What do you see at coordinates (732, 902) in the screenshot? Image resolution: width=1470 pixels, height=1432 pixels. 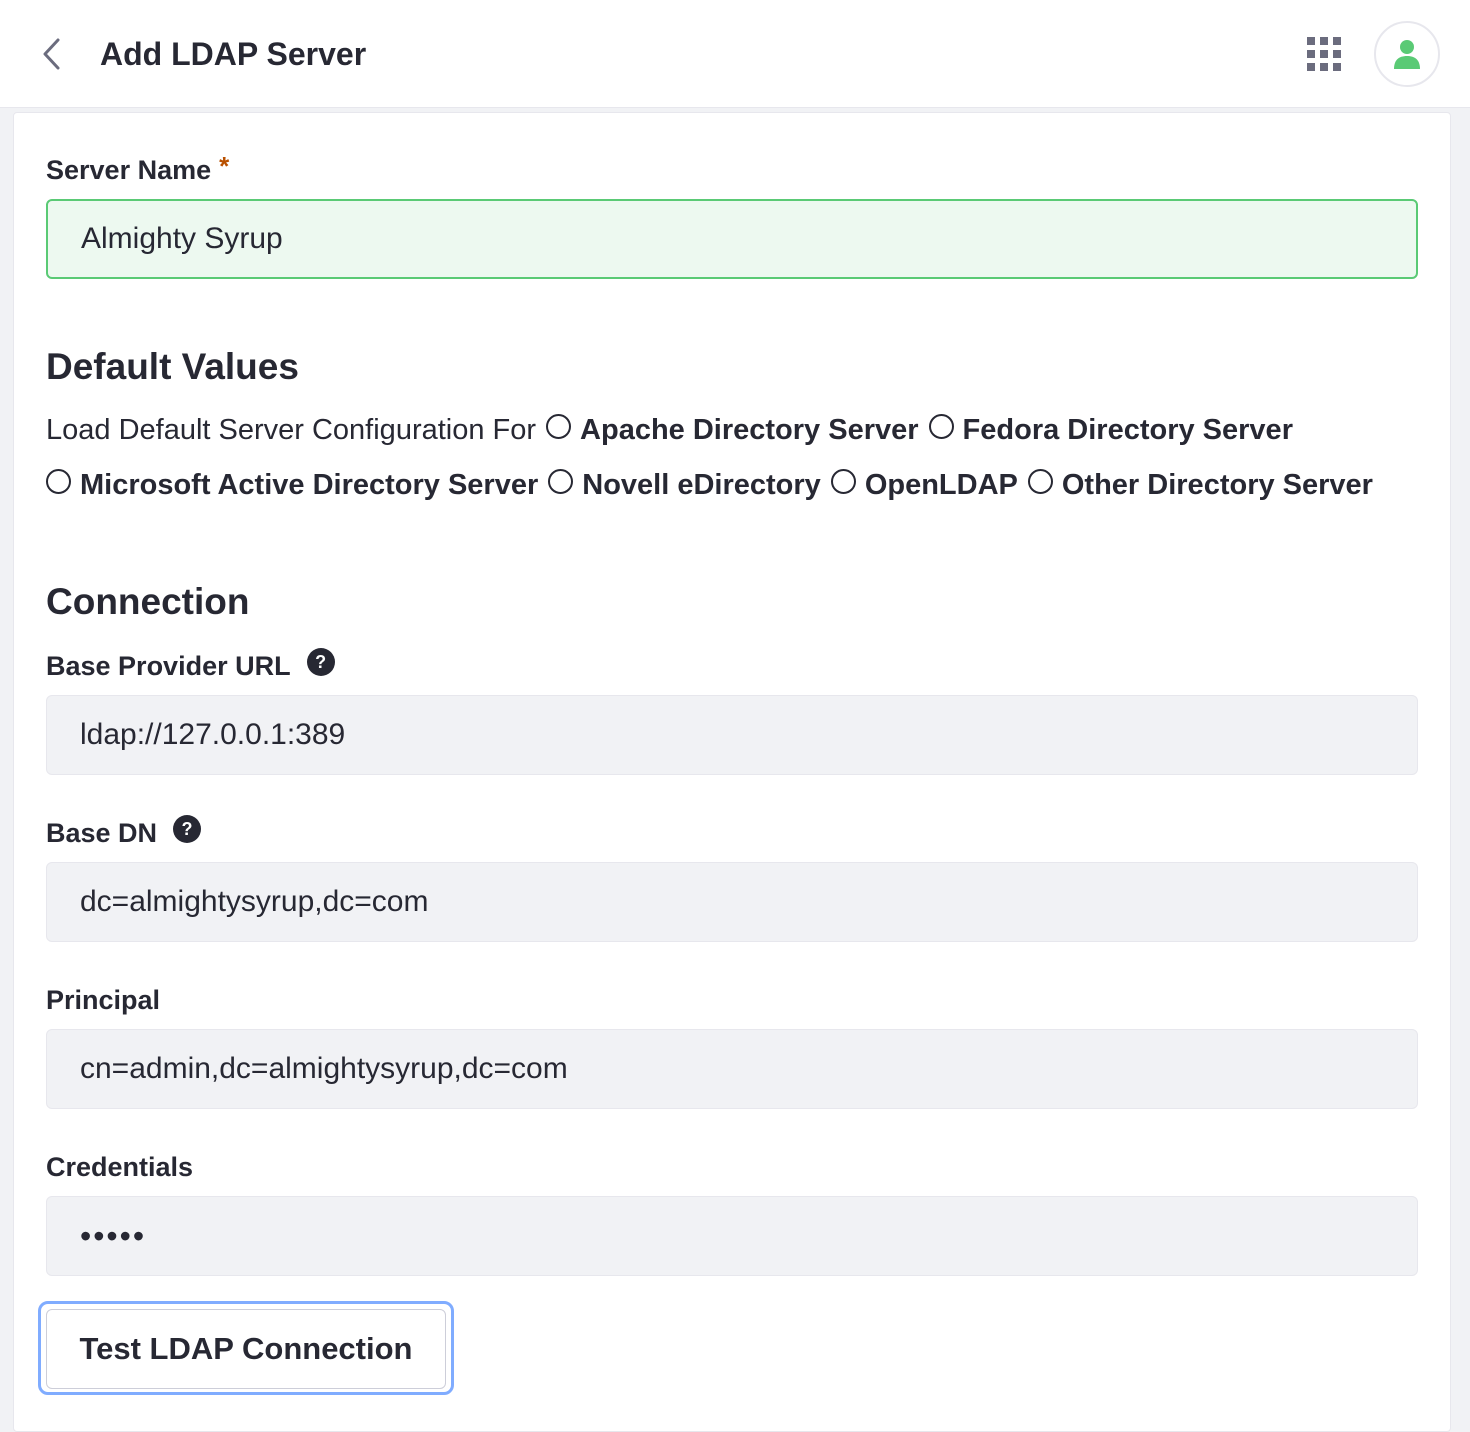 I see `base-dn-input: dc=almightysyrup,dc=com` at bounding box center [732, 902].